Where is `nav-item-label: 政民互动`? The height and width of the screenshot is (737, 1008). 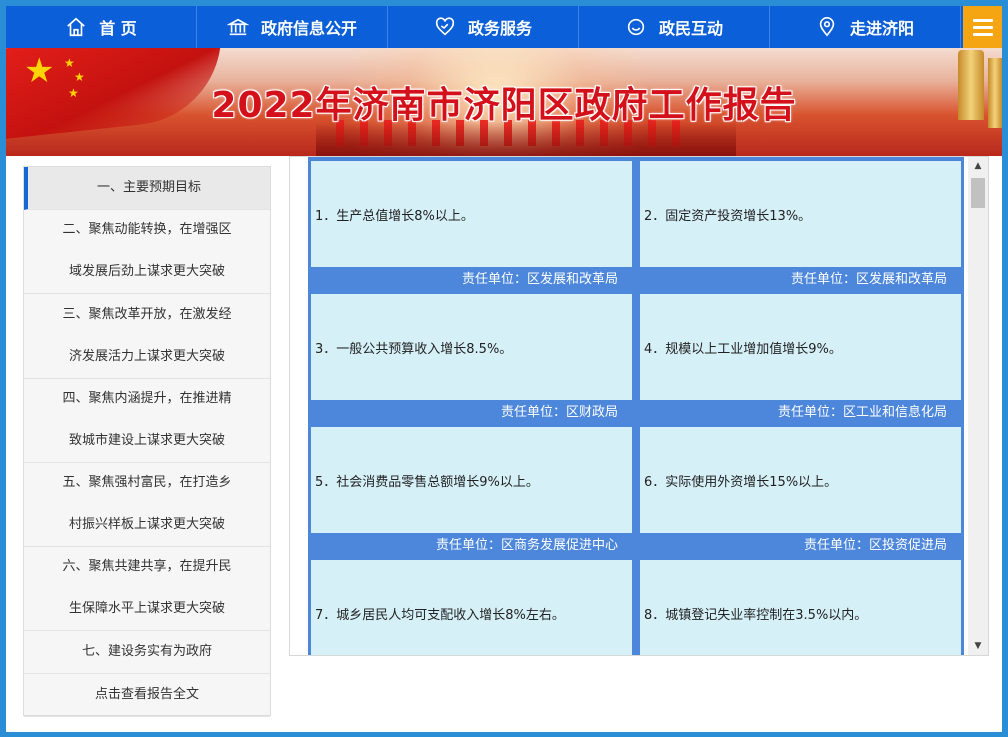
nav-item-label: 政民互动 is located at coordinates (690, 28).